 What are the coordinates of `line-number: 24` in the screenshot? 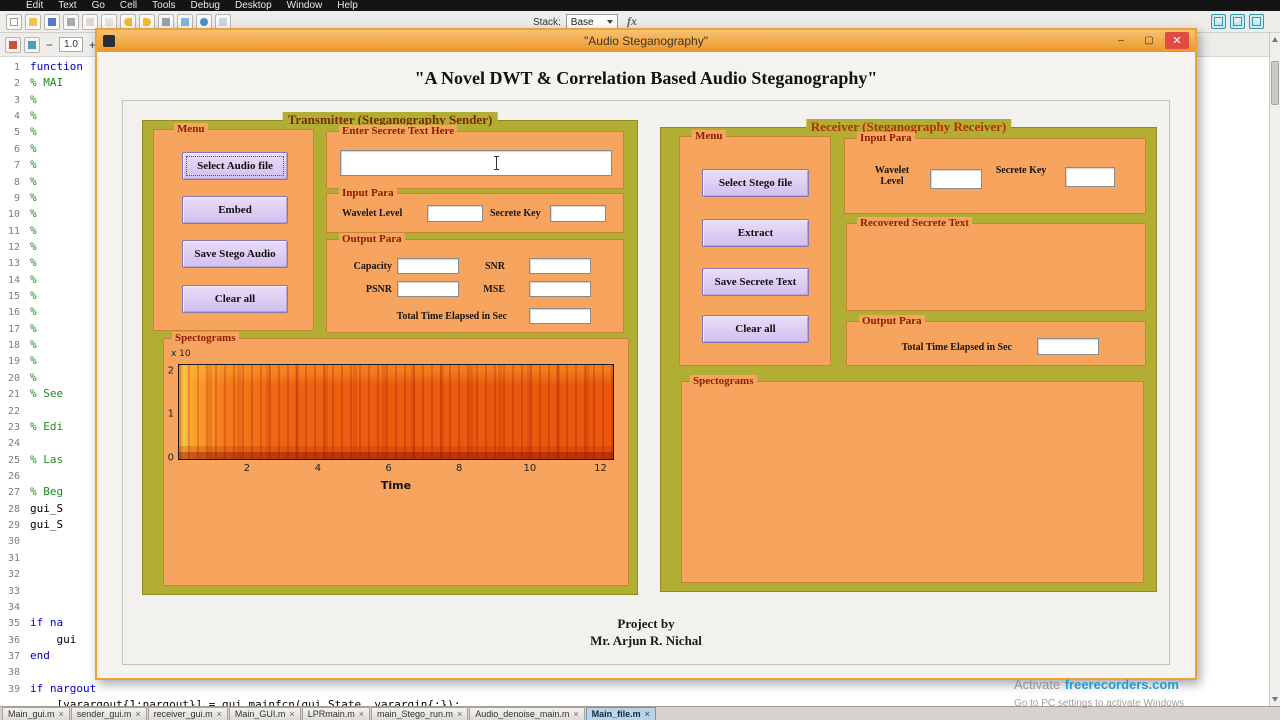 It's located at (13, 444).